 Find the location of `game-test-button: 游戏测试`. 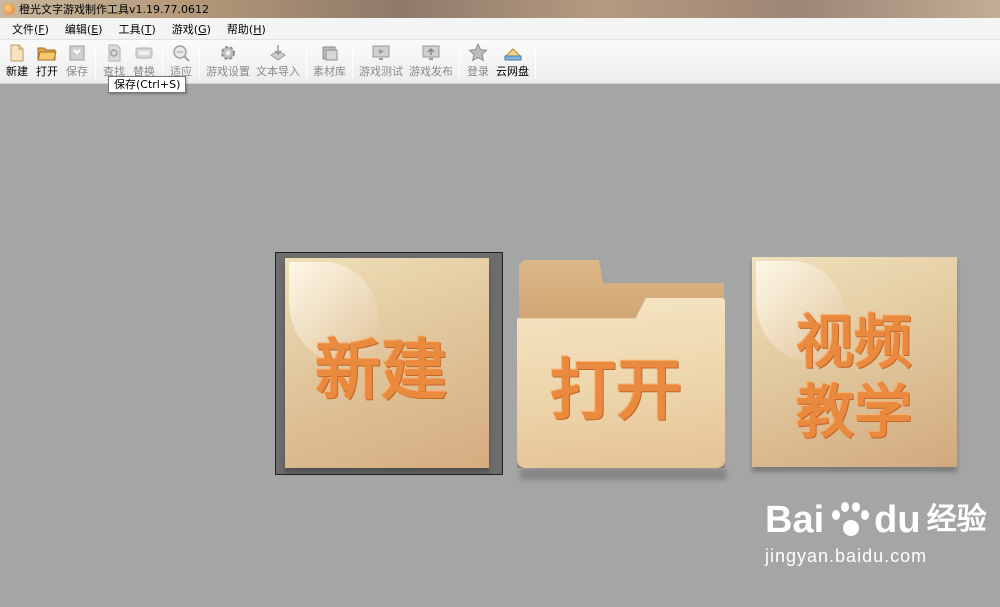

game-test-button: 游戏测试 is located at coordinates (381, 61).